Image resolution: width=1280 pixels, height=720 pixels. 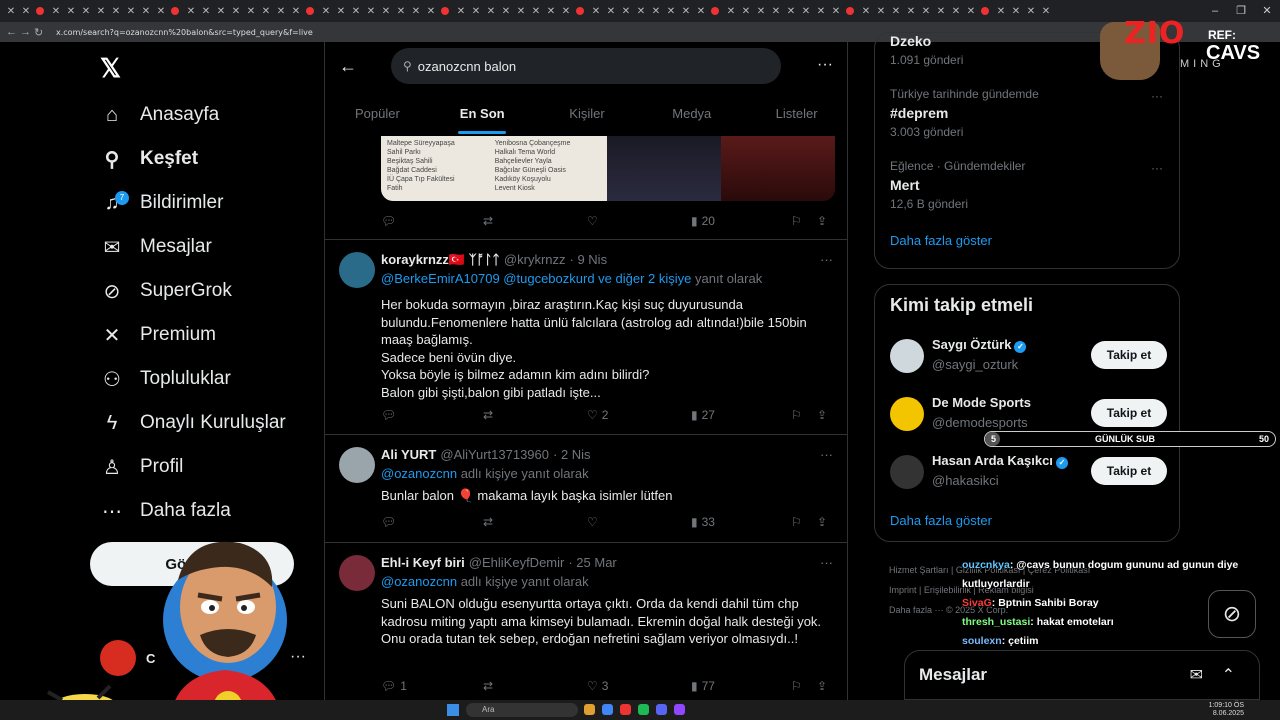 I want to click on spotify-icon, so click(x=643, y=709).